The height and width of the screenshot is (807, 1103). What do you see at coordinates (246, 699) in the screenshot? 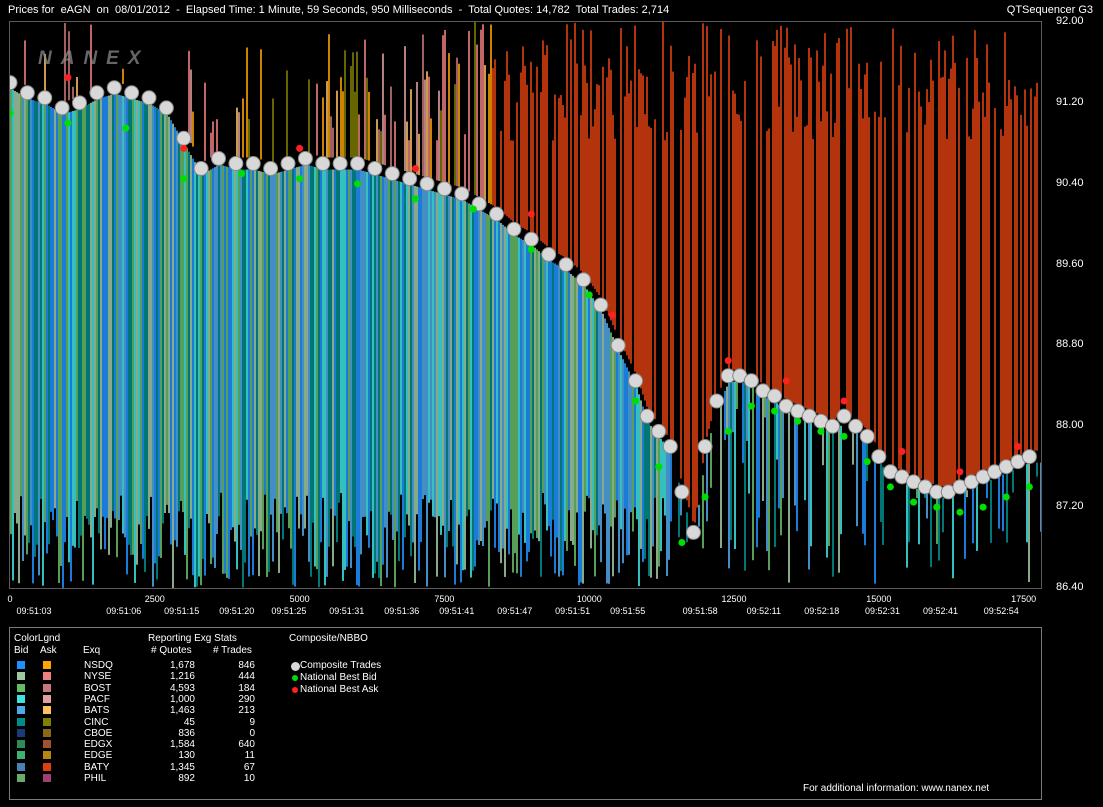
I see `legend-trade-count: 290` at bounding box center [246, 699].